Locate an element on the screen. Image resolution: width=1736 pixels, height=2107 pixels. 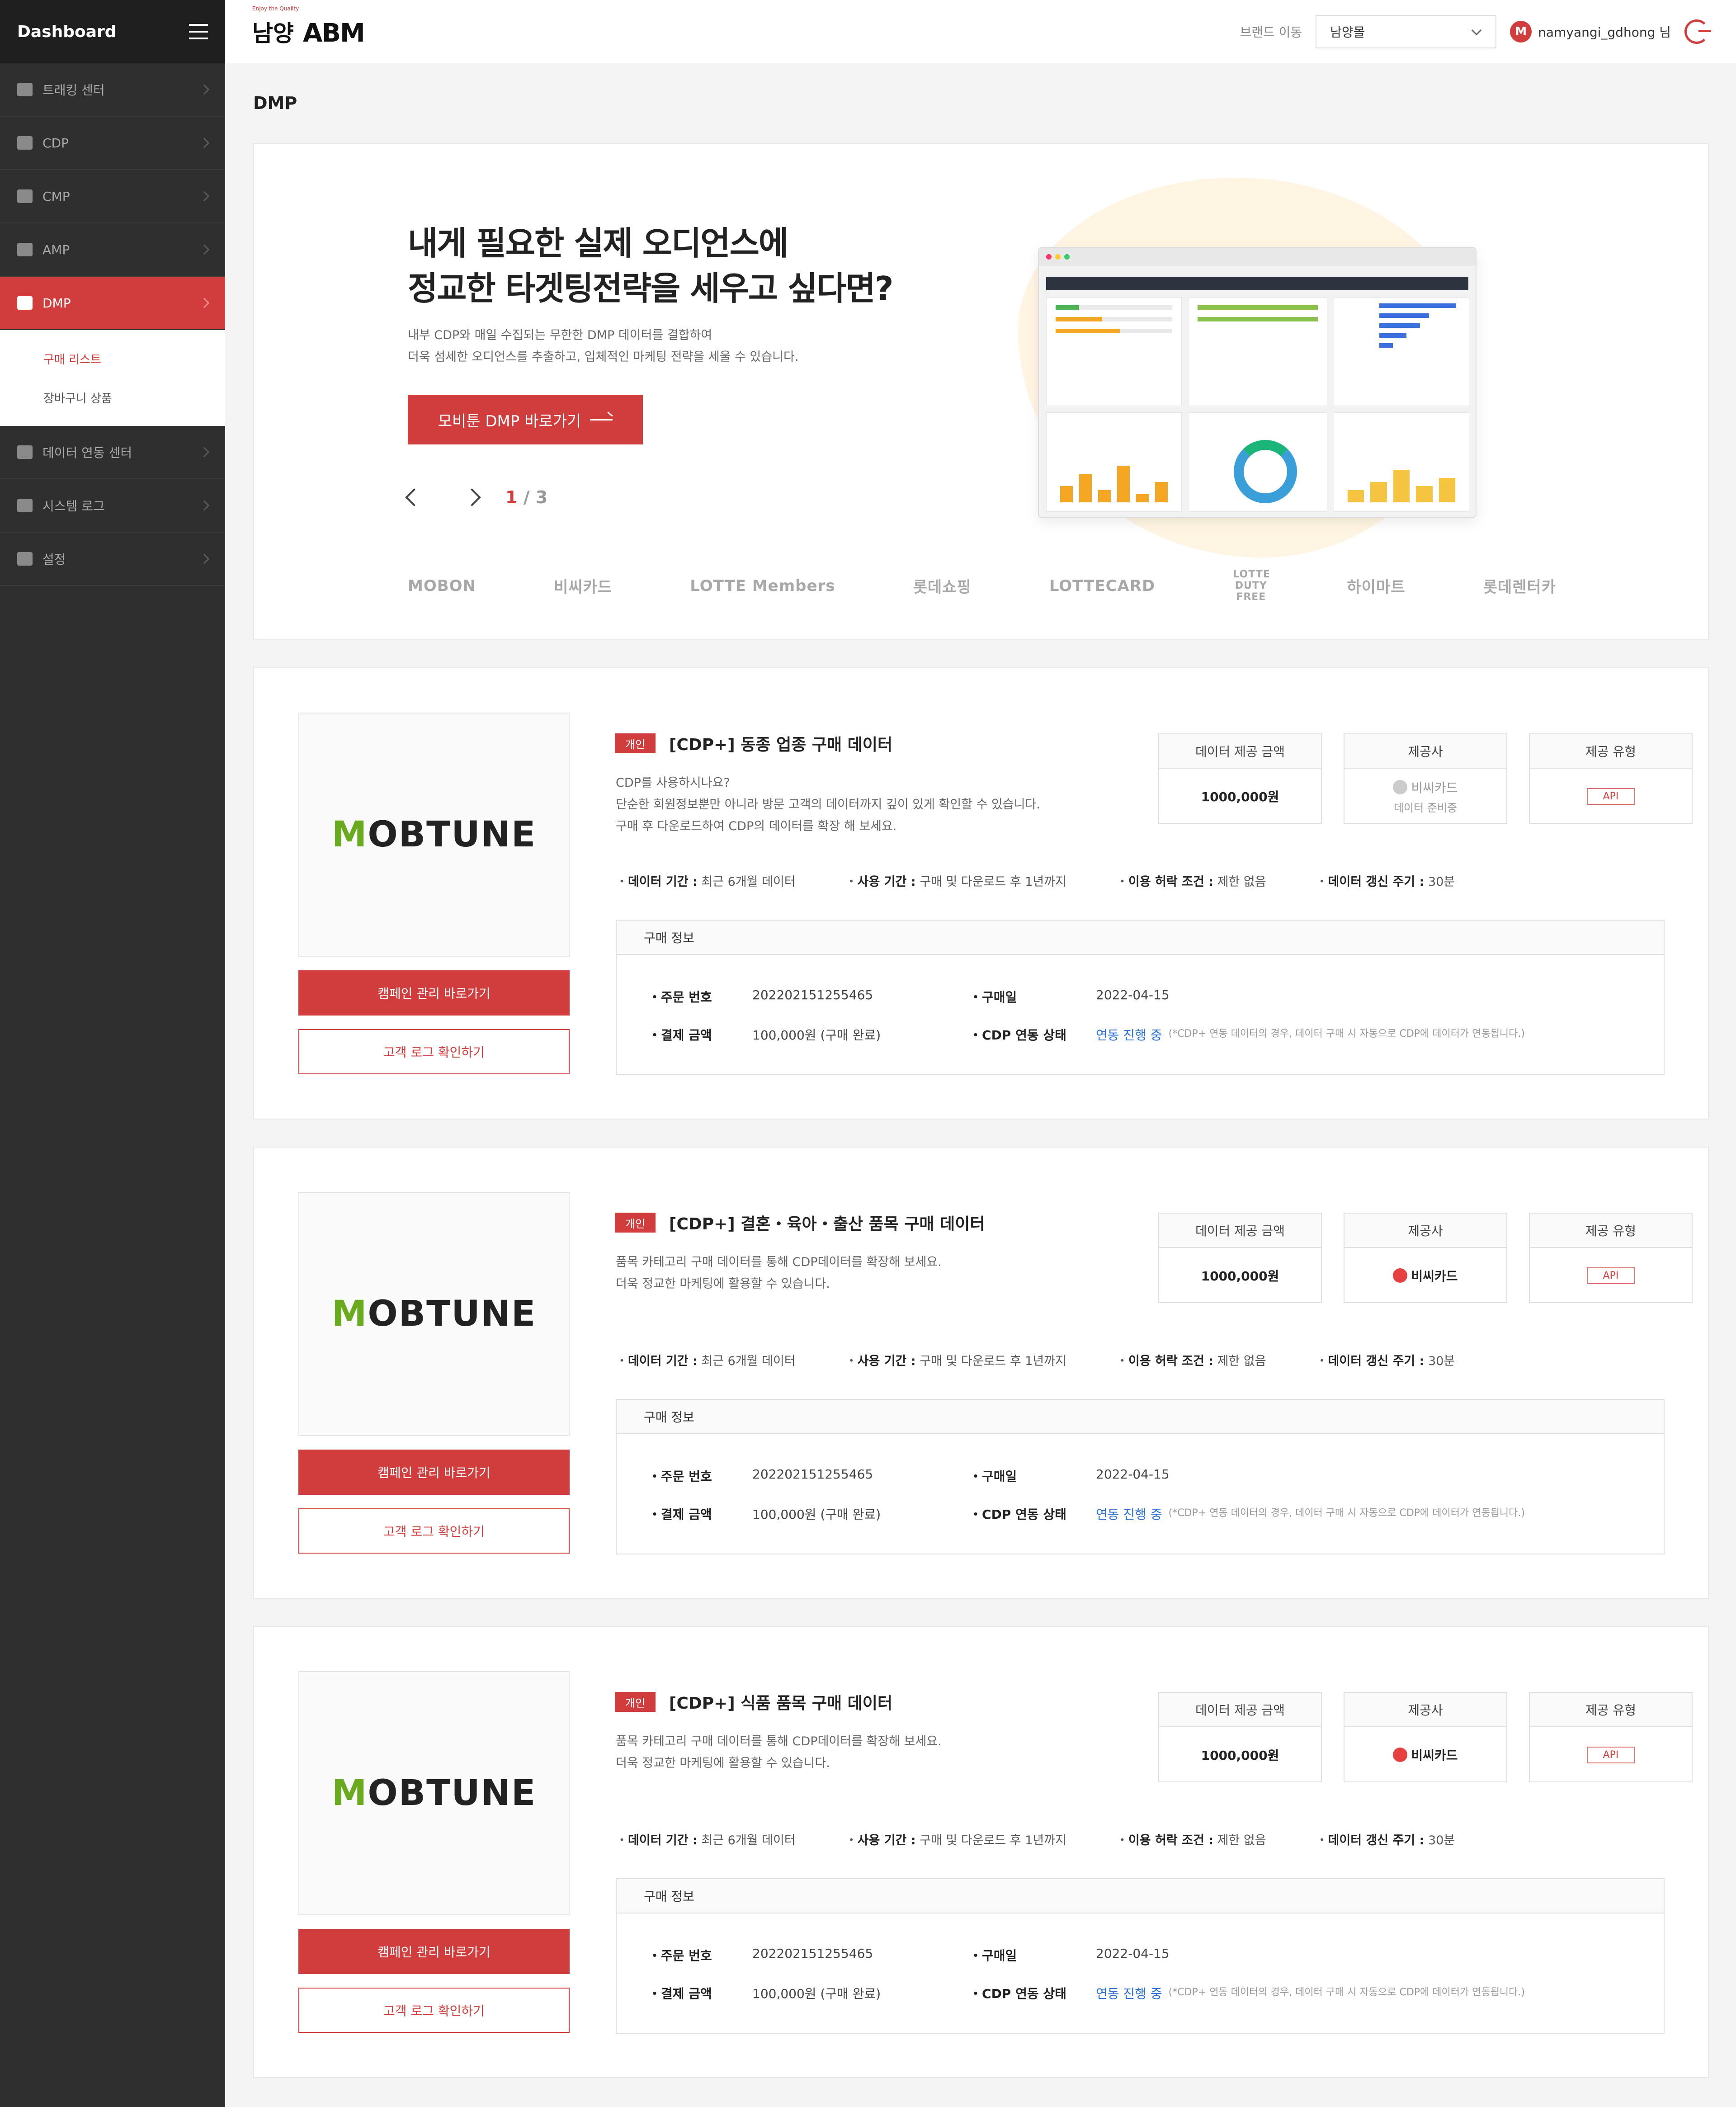
sidebar-item-label: 시스템 로그 is located at coordinates (73, 506).